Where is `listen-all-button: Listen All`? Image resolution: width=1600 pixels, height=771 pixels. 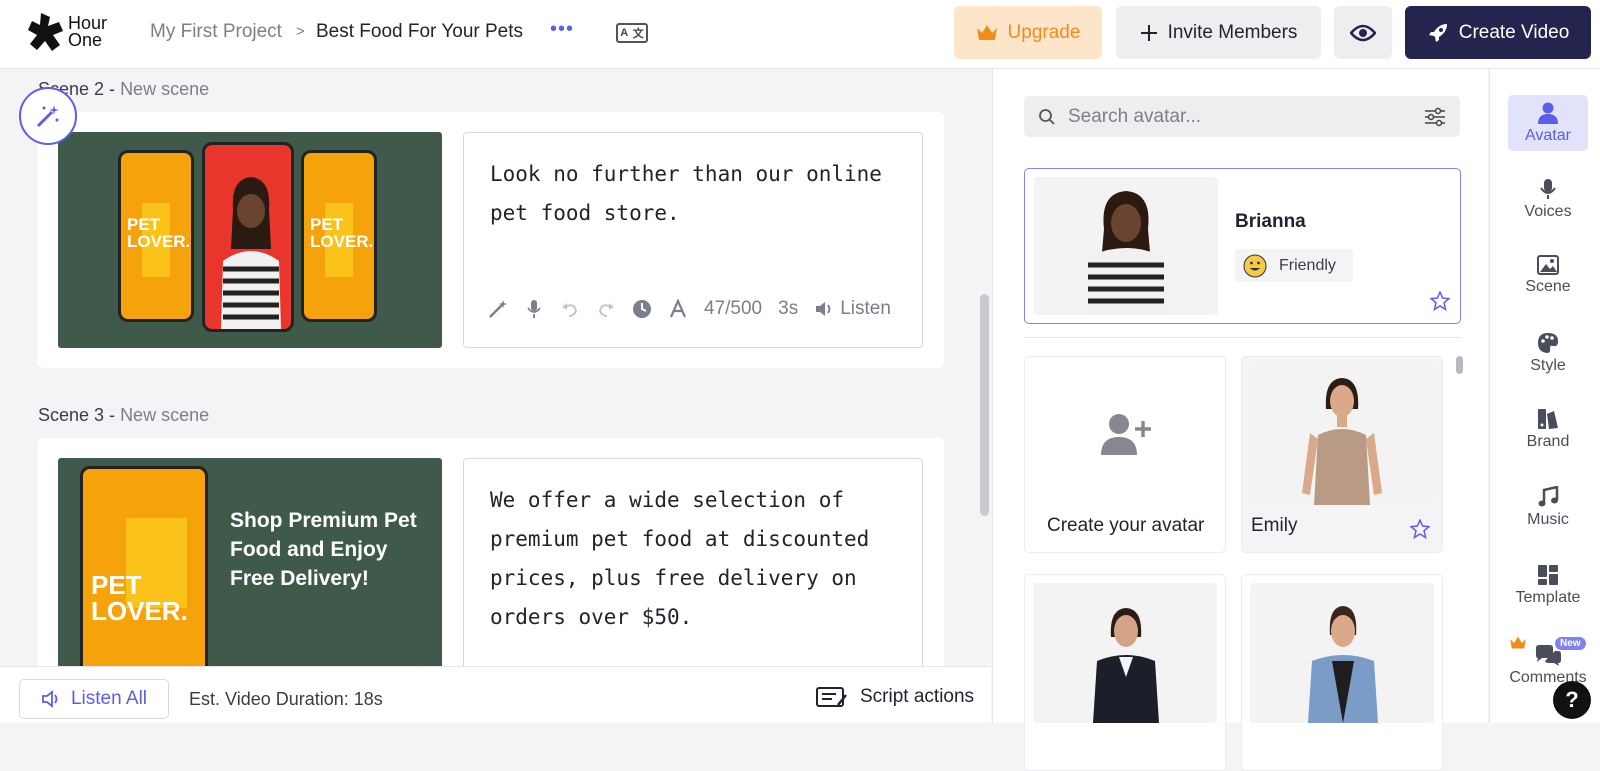
listen-all-button: Listen All is located at coordinates (94, 699).